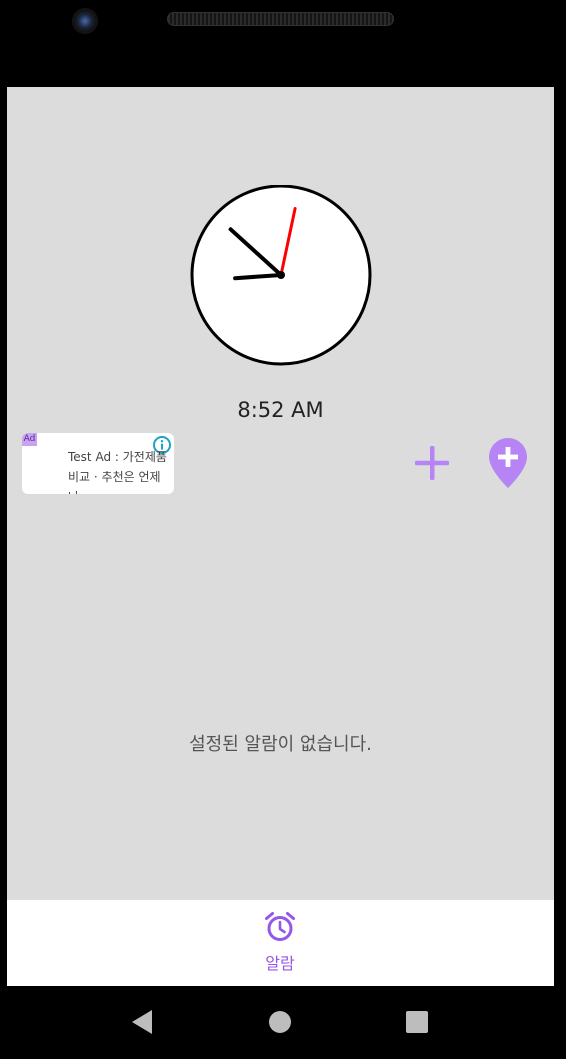 This screenshot has height=1059, width=566. Describe the element at coordinates (142, 1022) in the screenshot. I see `back-icon` at that location.